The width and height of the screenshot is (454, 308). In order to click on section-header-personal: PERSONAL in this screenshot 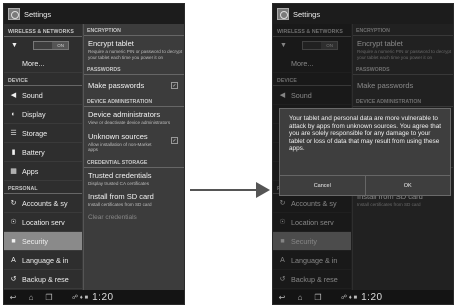, I will do `click(43, 187)`.